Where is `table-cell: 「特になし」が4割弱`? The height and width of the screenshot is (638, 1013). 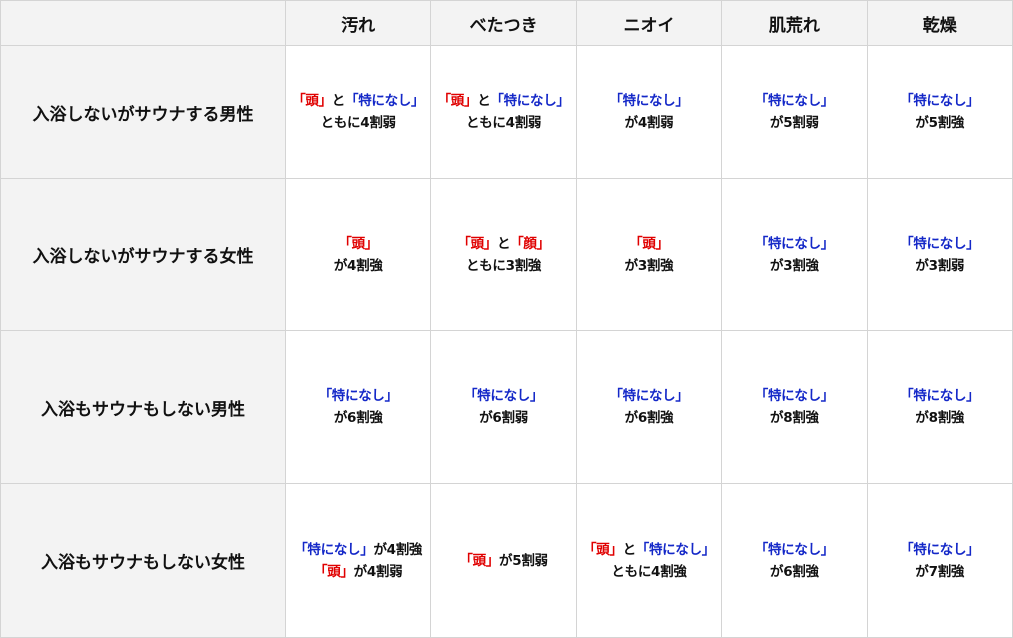
table-cell: 「特になし」が4割弱 is located at coordinates (649, 112).